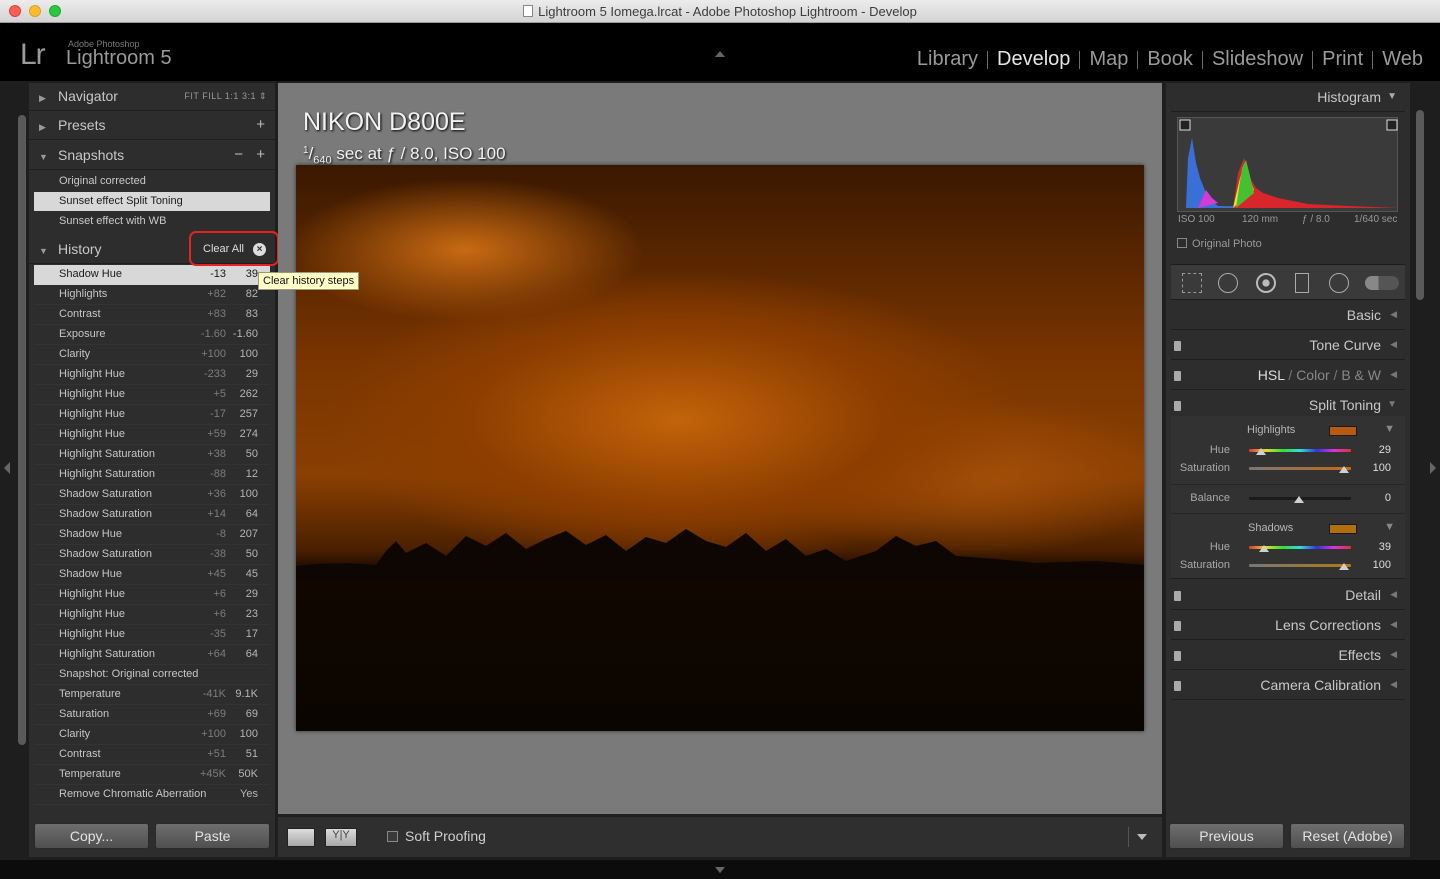  What do you see at coordinates (83, 294) in the screenshot?
I see `history-name: Highlights` at bounding box center [83, 294].